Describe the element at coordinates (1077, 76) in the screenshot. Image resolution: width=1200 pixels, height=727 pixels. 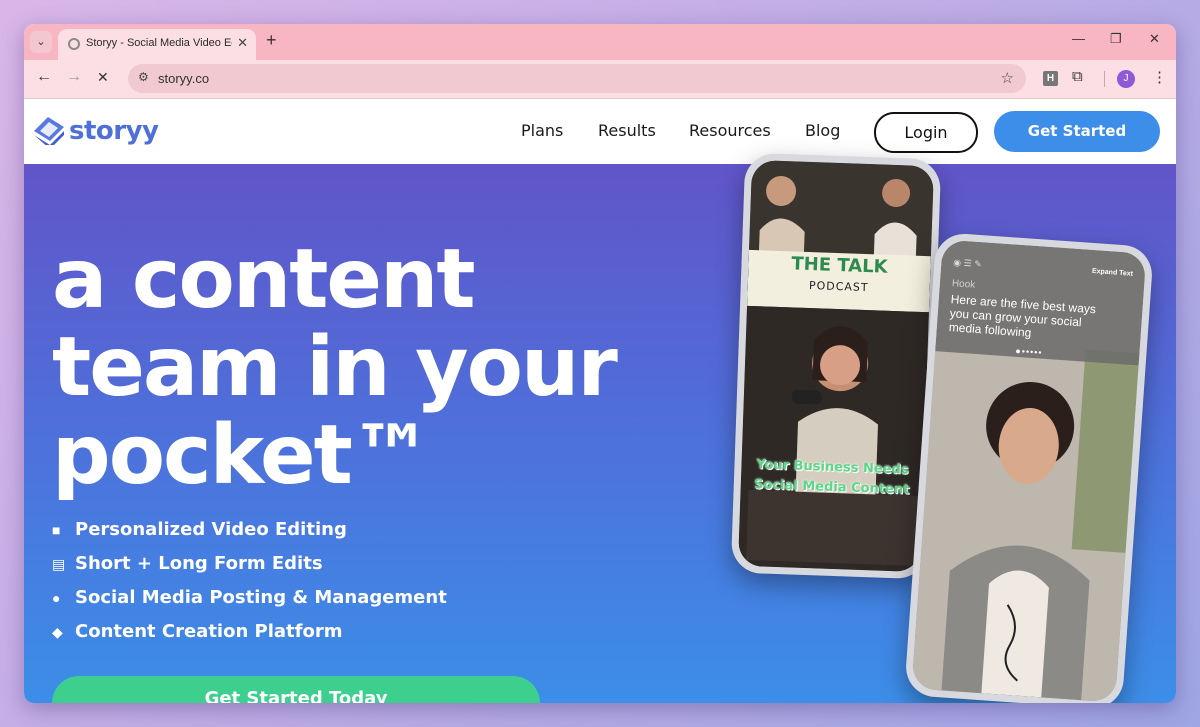
I see `extensions-puzzle-icon: ⧉` at that location.